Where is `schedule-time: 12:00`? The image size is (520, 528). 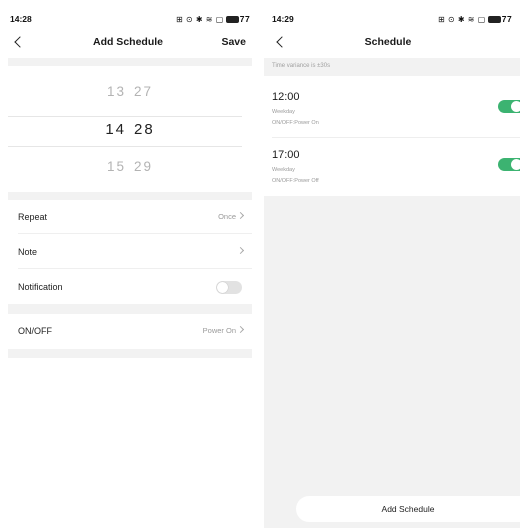 schedule-time: 12:00 is located at coordinates (286, 97).